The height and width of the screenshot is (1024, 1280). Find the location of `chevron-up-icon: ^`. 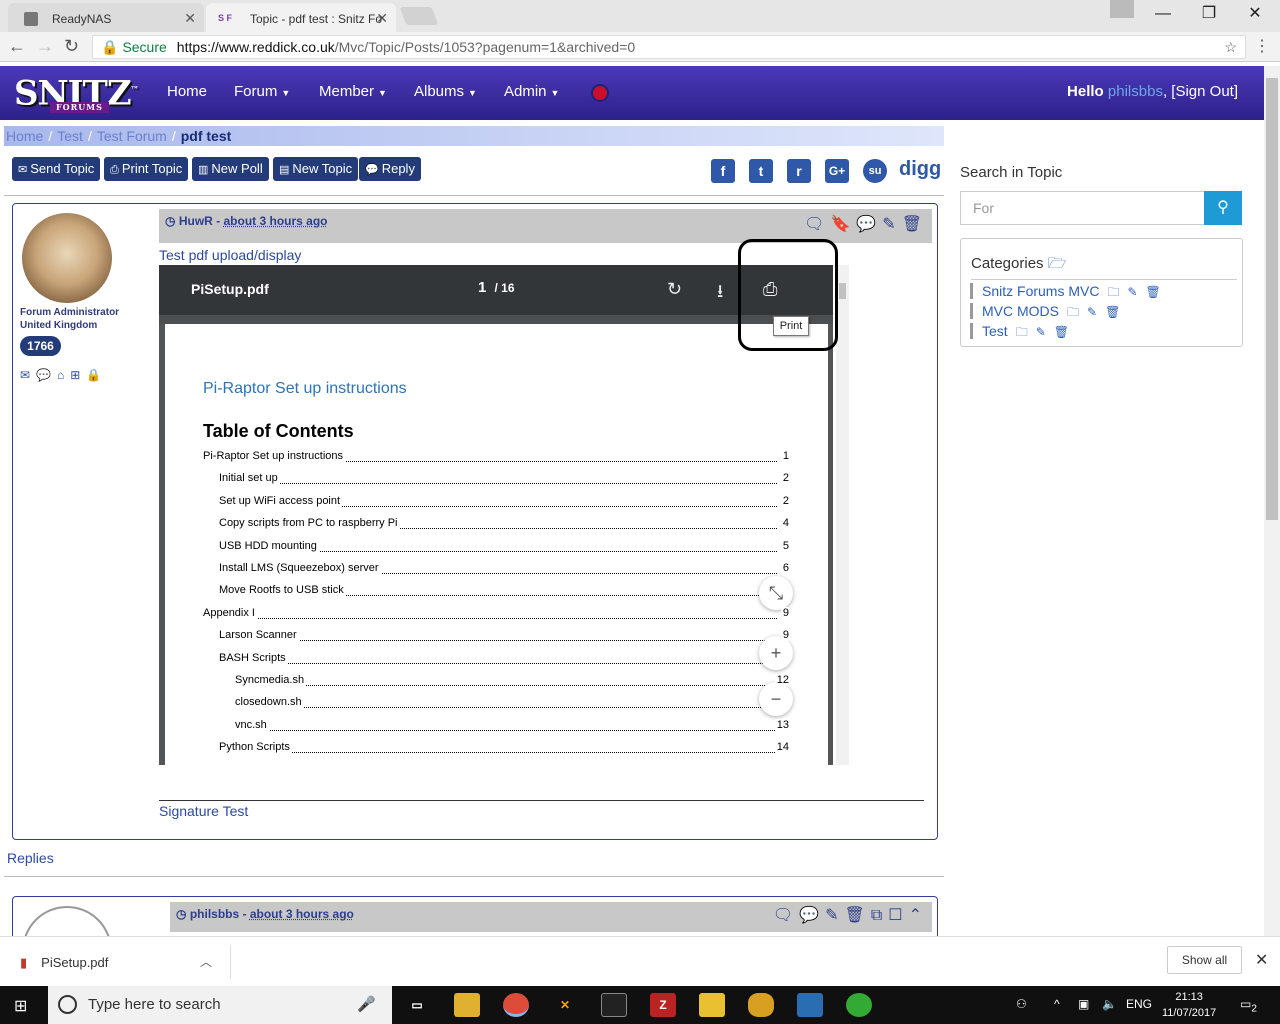

chevron-up-icon: ^ is located at coordinates (1057, 1004).